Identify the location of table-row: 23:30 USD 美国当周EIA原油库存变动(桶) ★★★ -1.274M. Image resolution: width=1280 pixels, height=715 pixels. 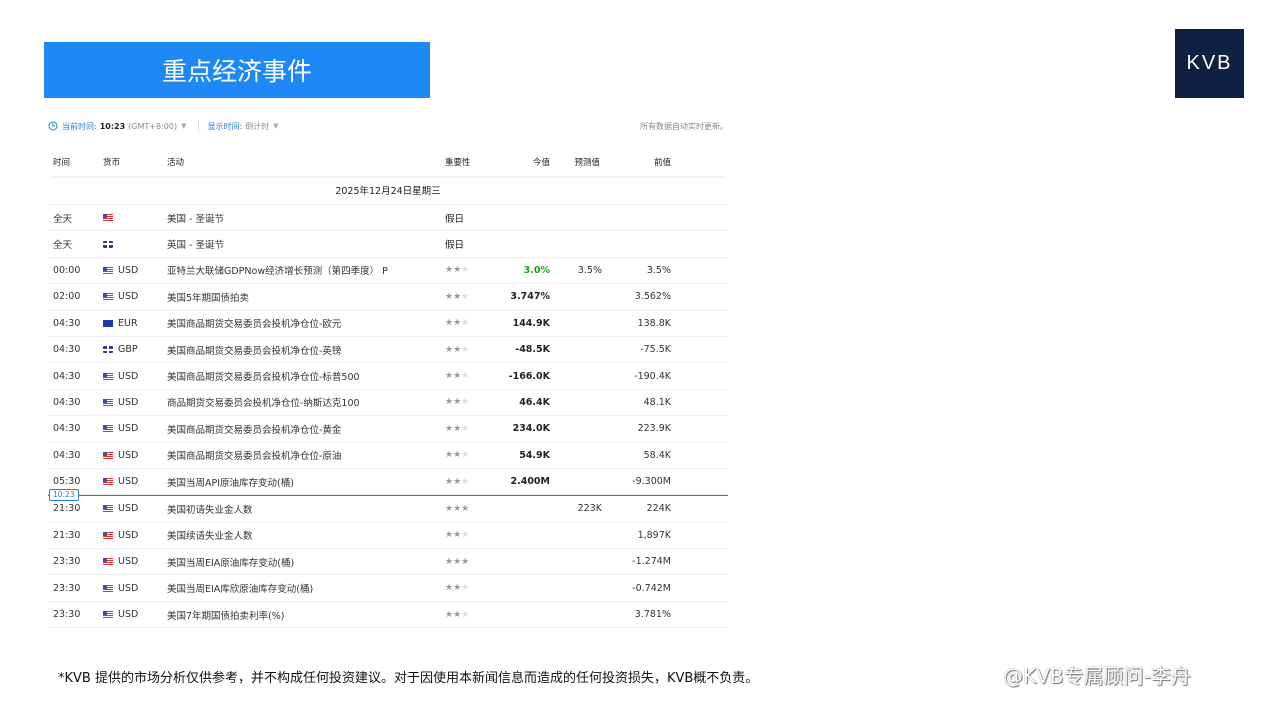
(388, 562).